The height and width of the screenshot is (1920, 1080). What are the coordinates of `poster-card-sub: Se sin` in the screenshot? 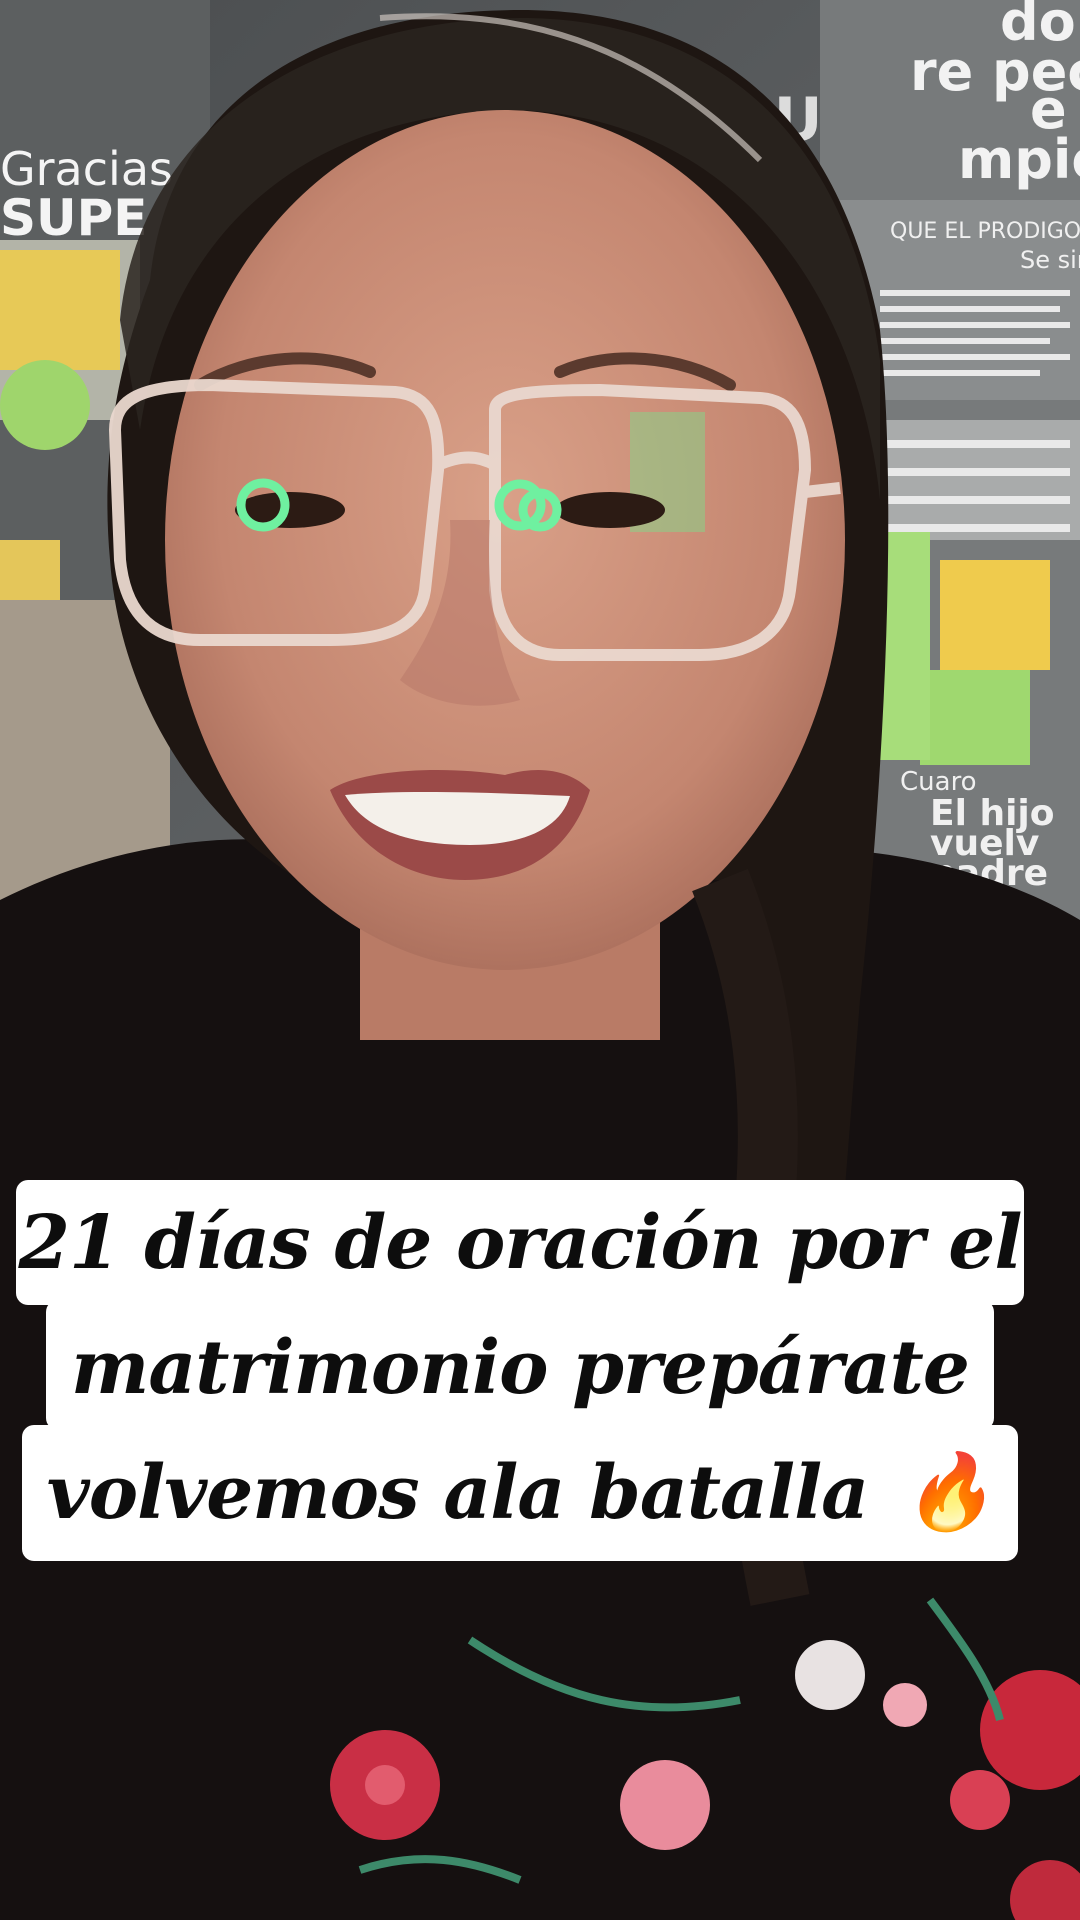 It's located at (1050, 260).